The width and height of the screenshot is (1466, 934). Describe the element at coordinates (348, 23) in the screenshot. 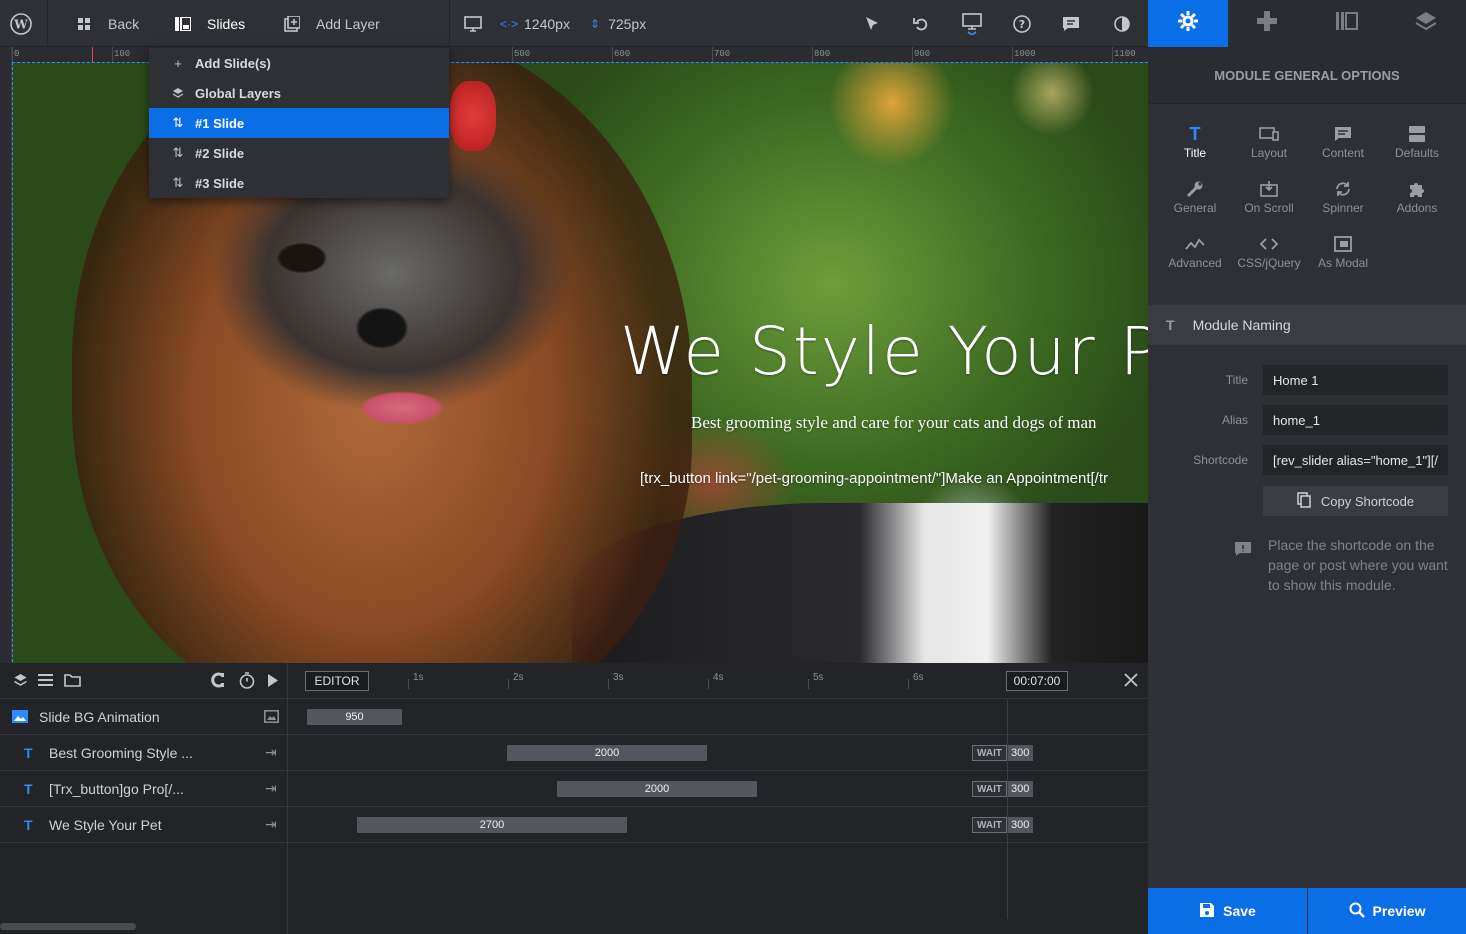

I see `add-layer-label: Add Layer` at that location.